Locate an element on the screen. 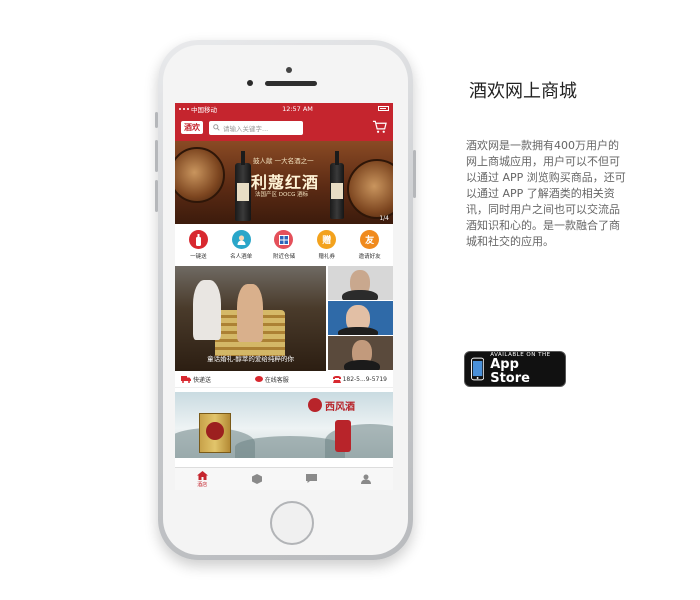  carrier-label: 中国移动 is located at coordinates (204, 109).